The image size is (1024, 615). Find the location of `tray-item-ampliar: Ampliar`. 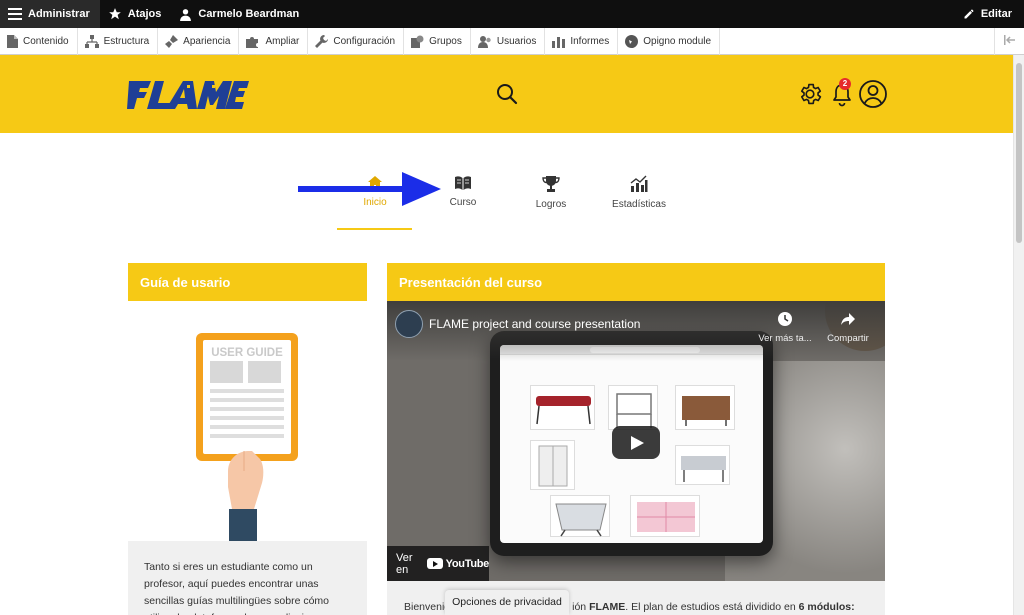

tray-item-ampliar: Ampliar is located at coordinates (274, 41).